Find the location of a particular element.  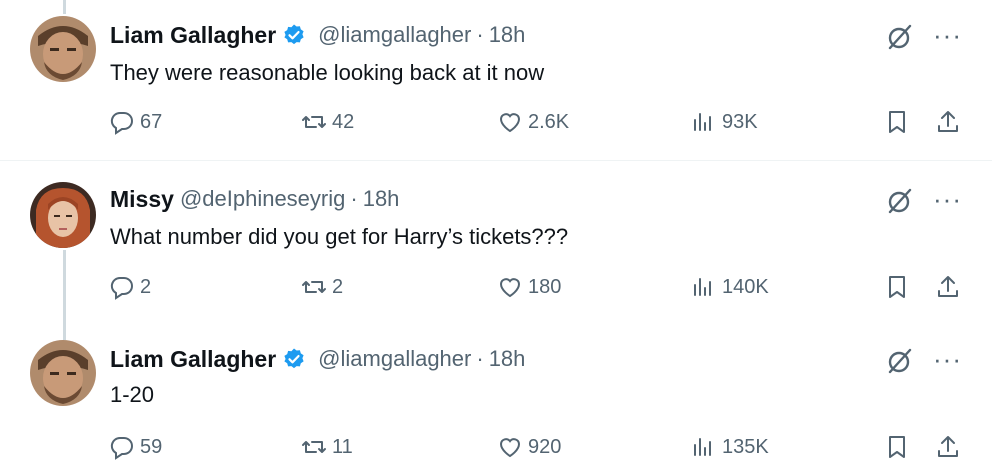

repost-button: 2 is located at coordinates (321, 287).